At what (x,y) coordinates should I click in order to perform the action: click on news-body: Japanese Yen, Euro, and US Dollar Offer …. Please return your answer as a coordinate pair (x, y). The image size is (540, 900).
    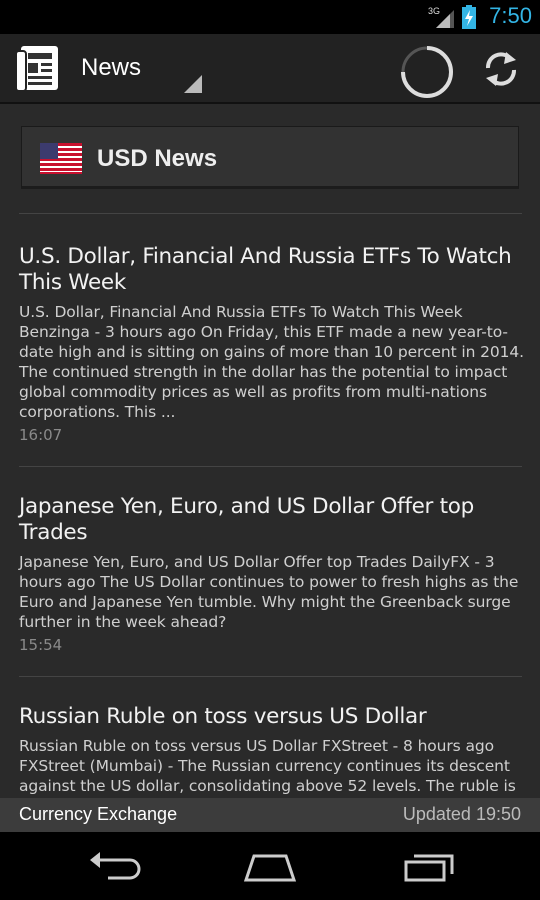
    Looking at the image, I should click on (269, 592).